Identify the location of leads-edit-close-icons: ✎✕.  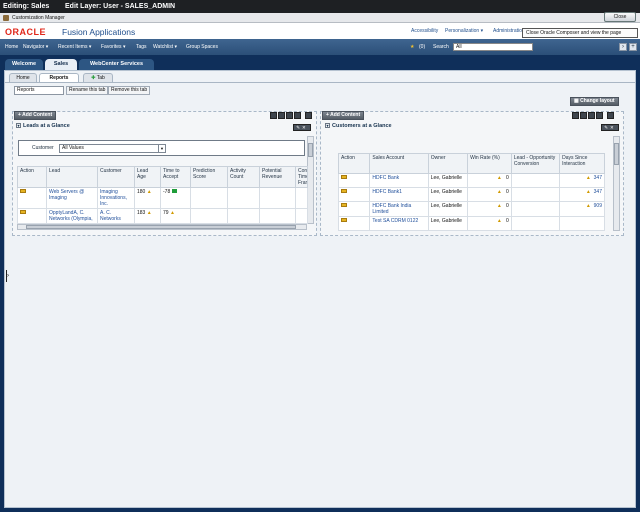
(302, 127).